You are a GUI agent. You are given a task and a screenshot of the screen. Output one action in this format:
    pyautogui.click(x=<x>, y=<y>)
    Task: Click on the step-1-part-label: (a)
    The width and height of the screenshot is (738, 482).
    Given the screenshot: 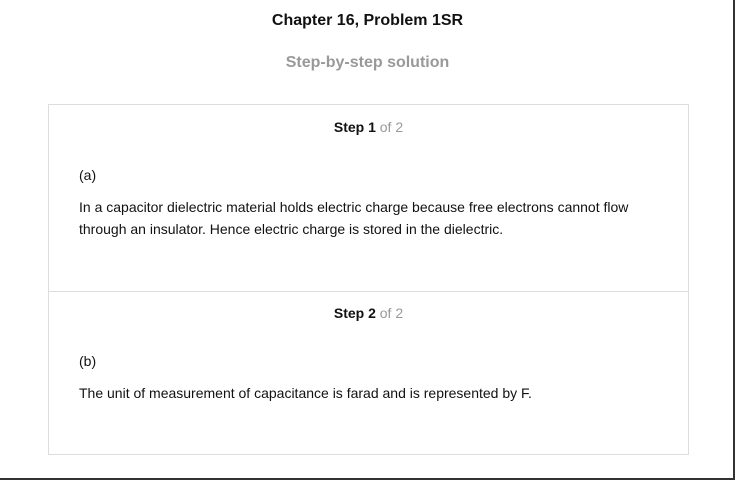 What is the action you would take?
    pyautogui.click(x=88, y=175)
    